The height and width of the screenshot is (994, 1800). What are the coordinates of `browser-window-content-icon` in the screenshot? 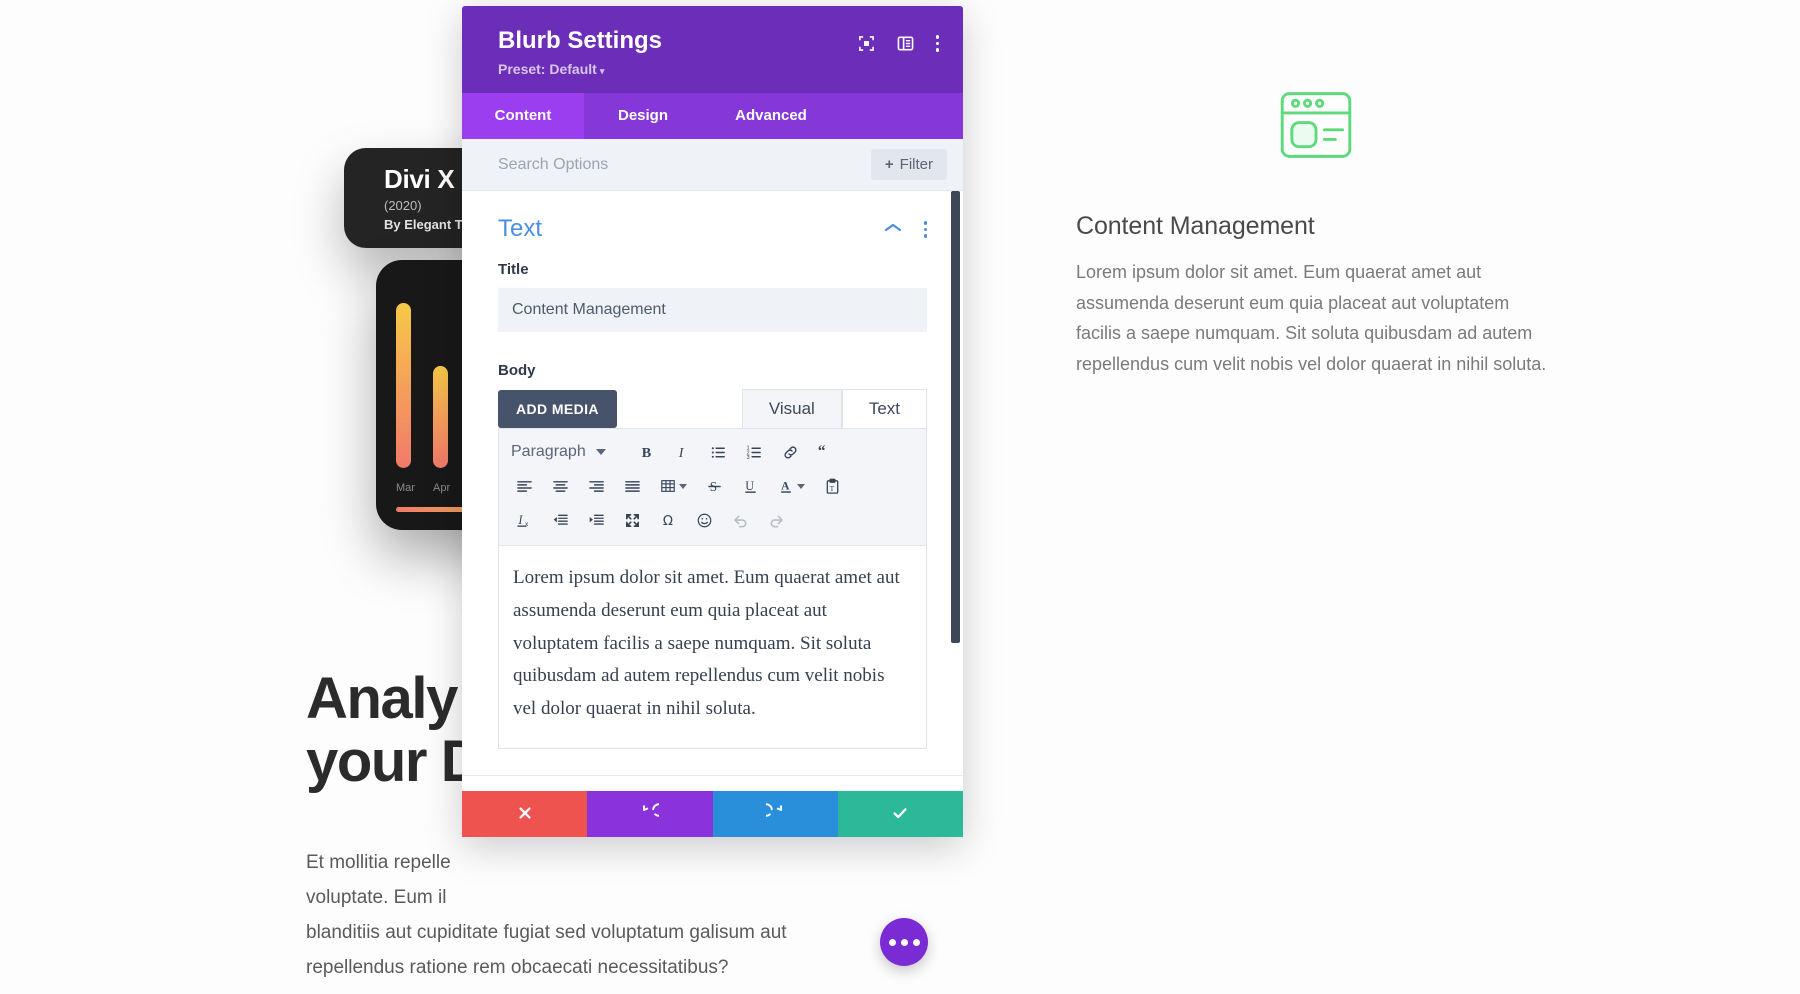 It's located at (1316, 125).